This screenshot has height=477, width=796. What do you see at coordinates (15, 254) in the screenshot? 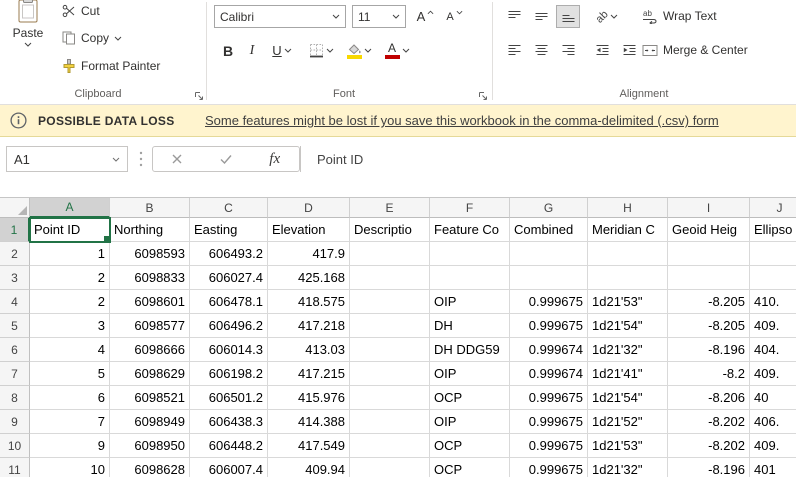
I see `row-header-2: 2` at bounding box center [15, 254].